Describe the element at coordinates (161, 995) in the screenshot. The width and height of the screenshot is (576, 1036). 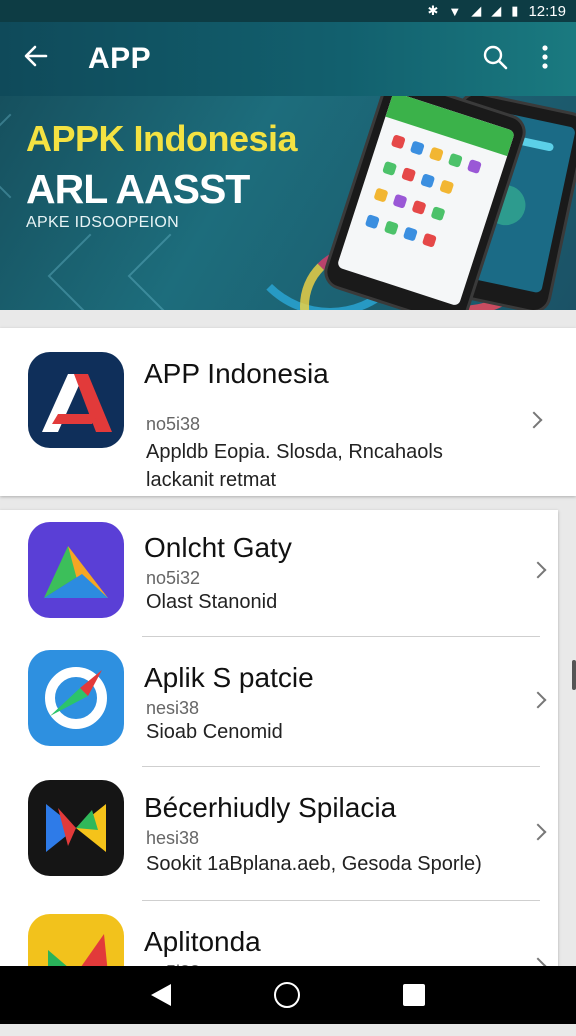
I see `nav-back-icon` at that location.